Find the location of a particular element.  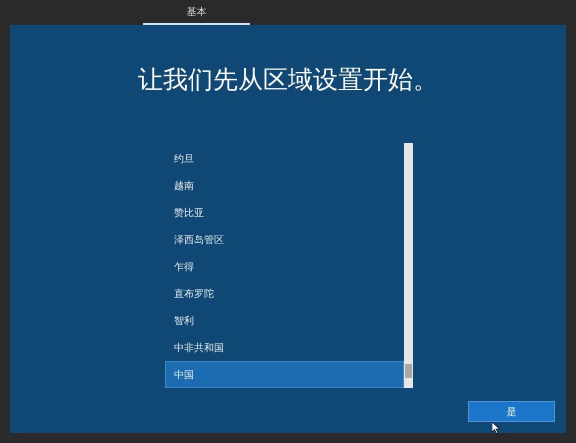

region-list-item: 乍得 is located at coordinates (284, 266).